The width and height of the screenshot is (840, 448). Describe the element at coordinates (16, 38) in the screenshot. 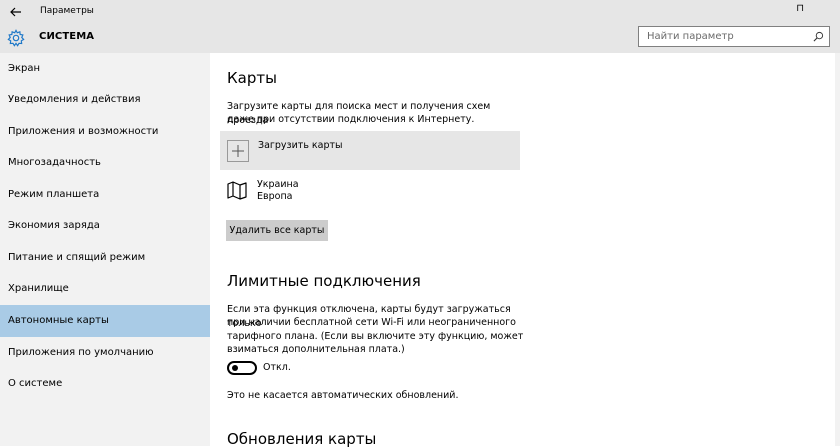

I see `gear-icon` at that location.